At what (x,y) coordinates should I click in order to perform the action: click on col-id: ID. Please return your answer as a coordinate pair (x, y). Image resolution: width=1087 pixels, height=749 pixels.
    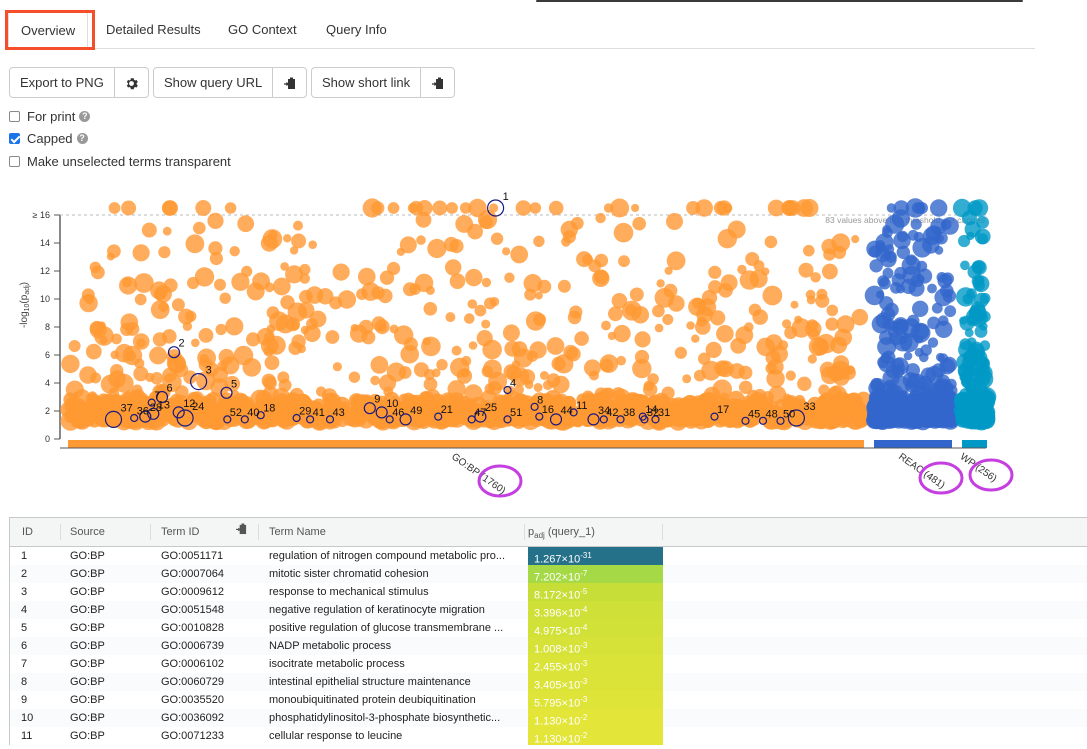
    Looking at the image, I should click on (27, 532).